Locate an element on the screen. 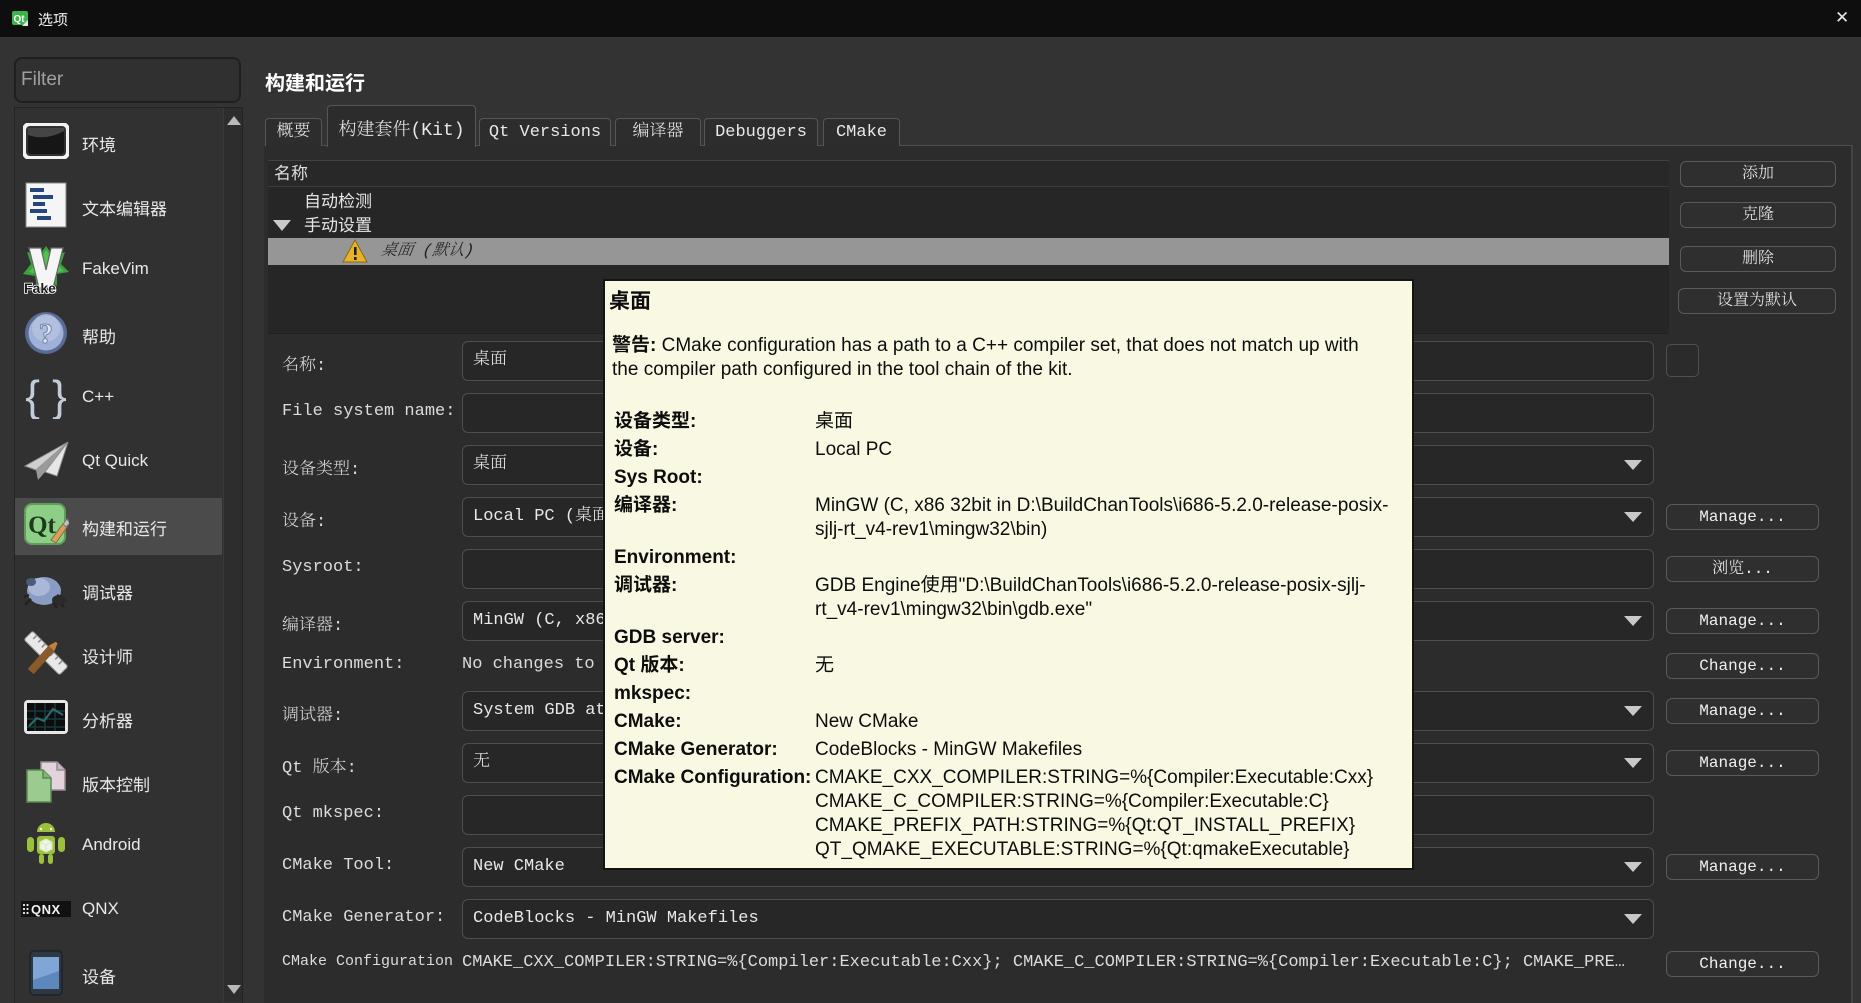 The width and height of the screenshot is (1861, 1003). svg-text: QNX is located at coordinates (46, 909).